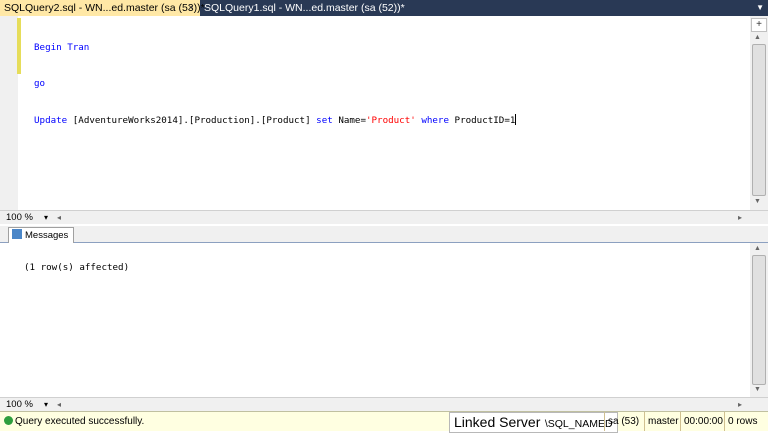 The width and height of the screenshot is (768, 433). I want to click on query-status: Query executed successfully., so click(74, 421).